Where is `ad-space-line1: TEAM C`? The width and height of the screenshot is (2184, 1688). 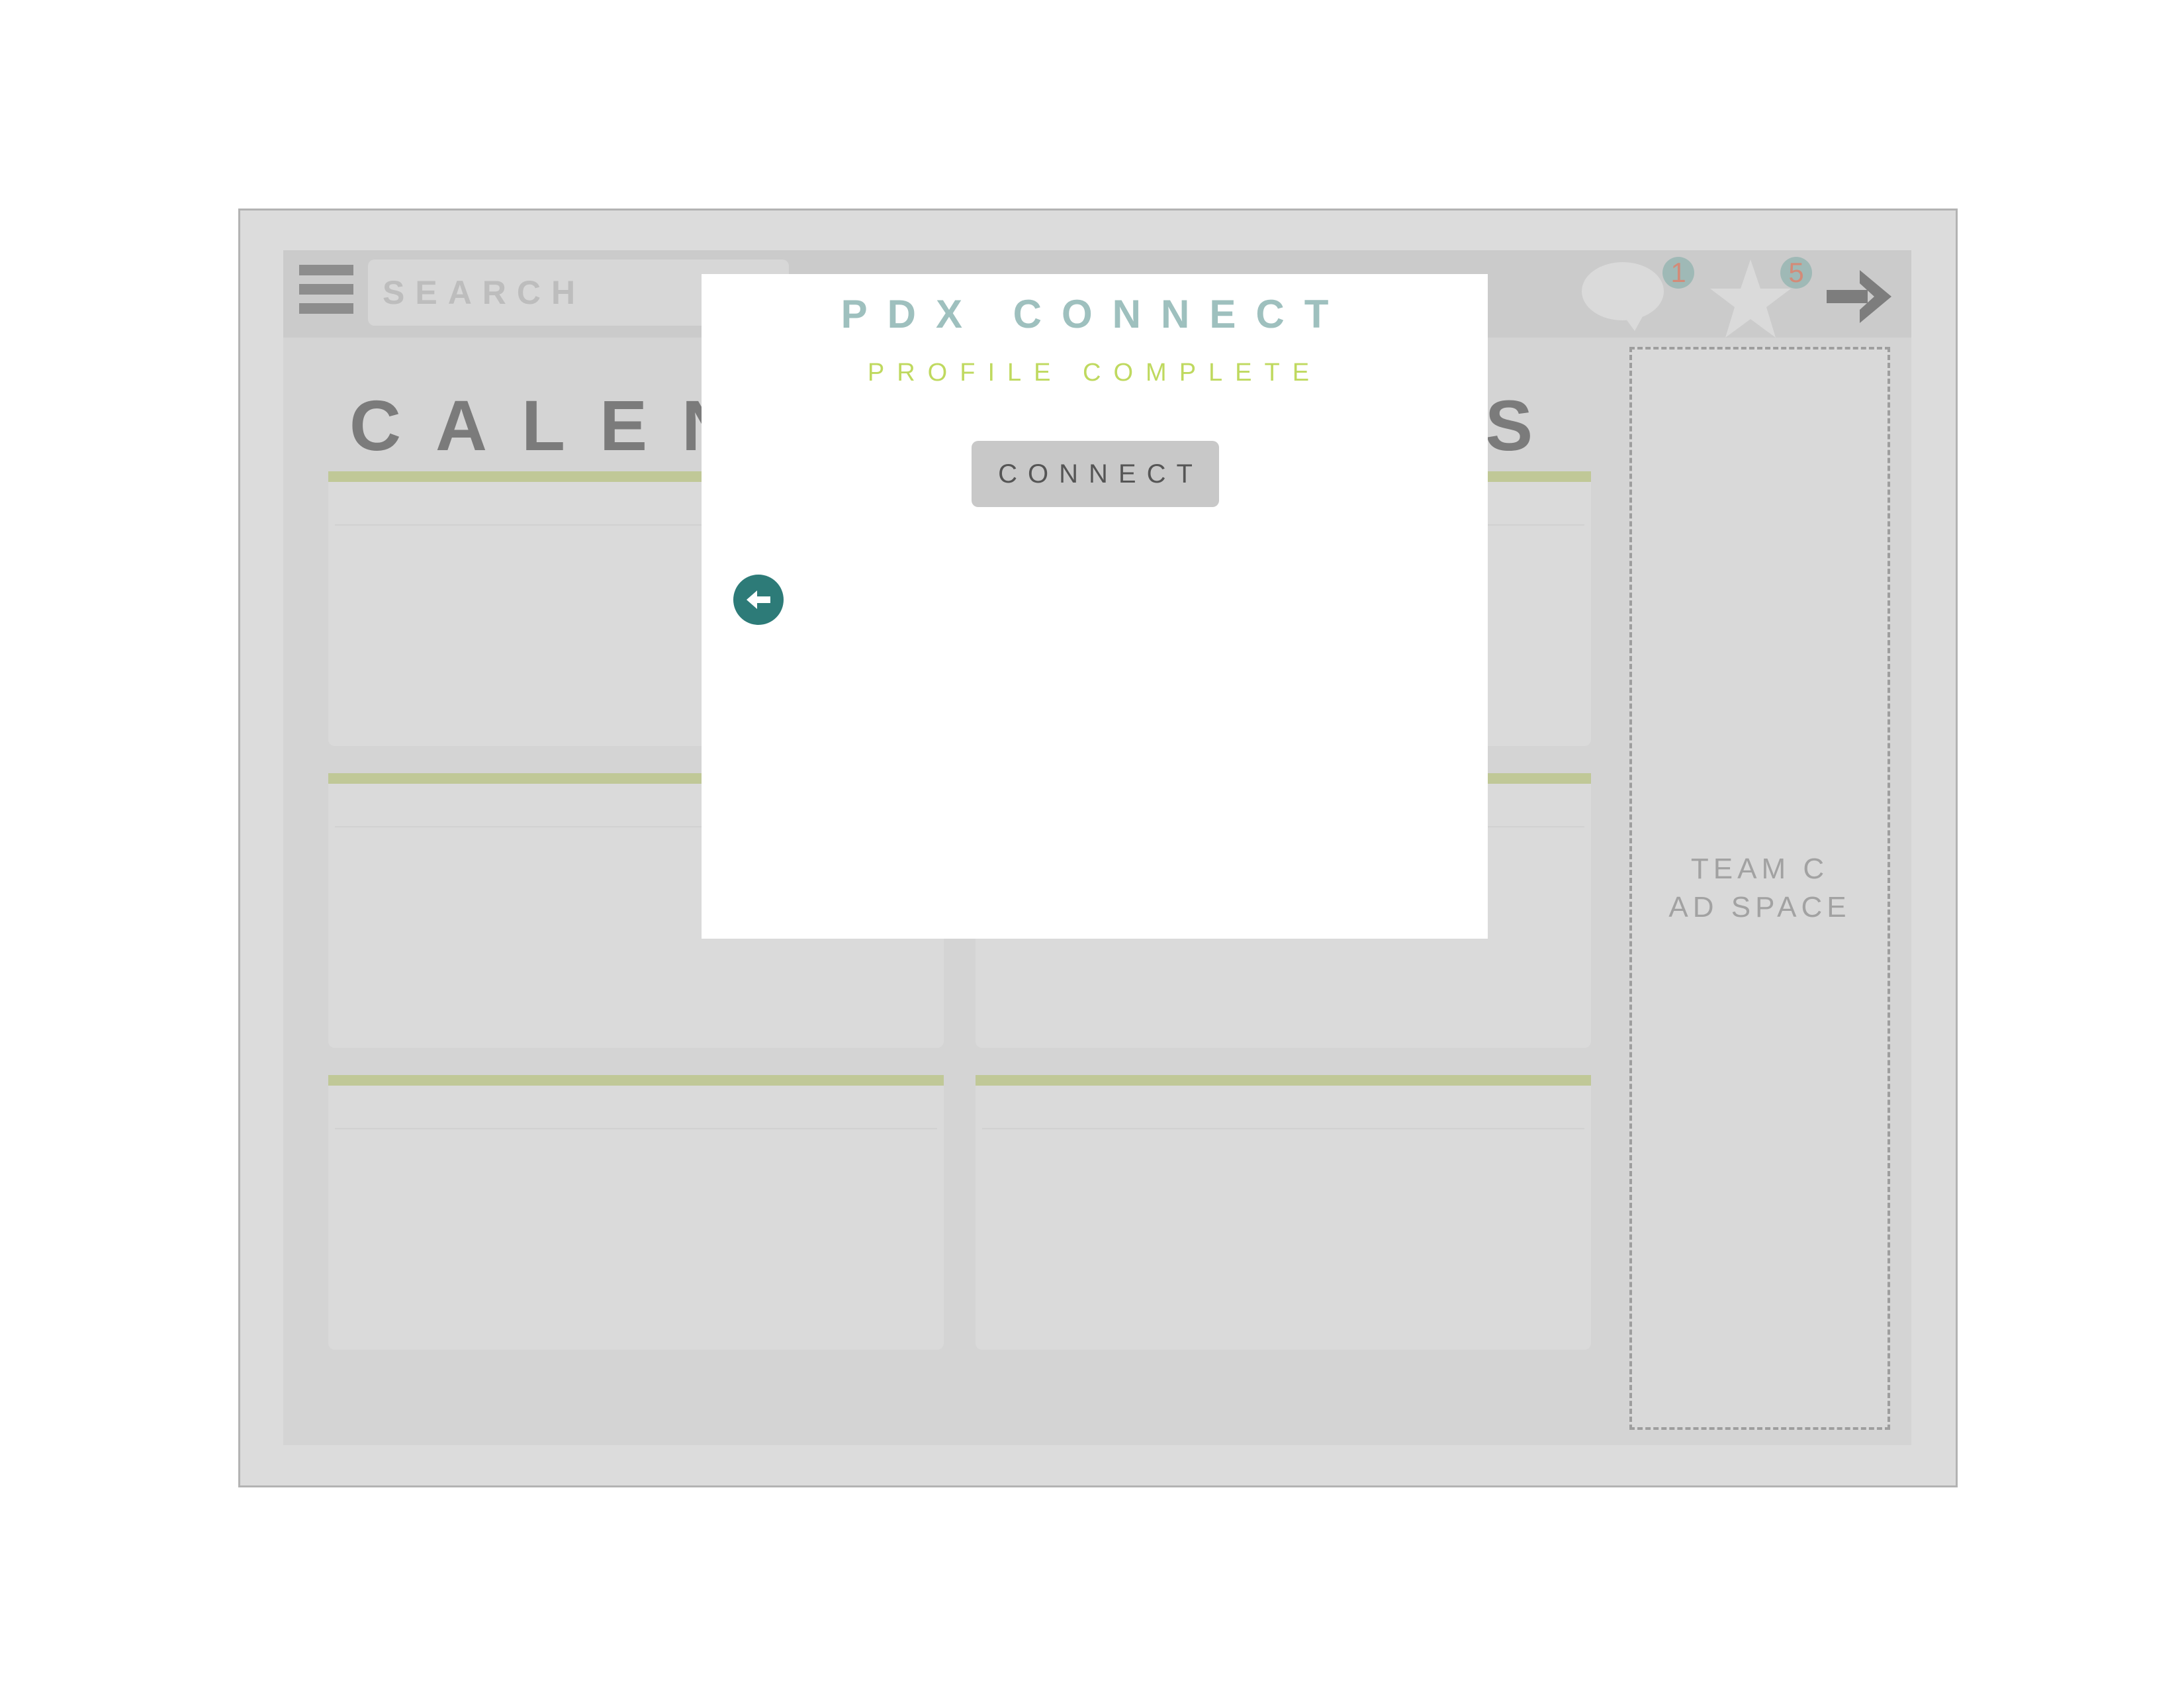 ad-space-line1: TEAM C is located at coordinates (1760, 869).